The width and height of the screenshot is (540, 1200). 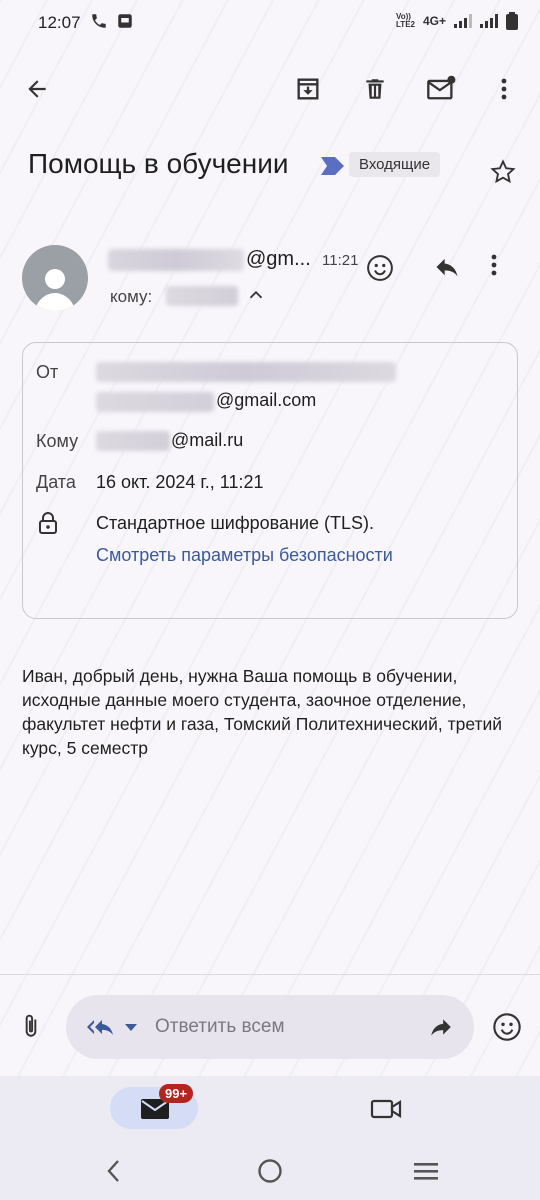 I want to click on from-label: От, so click(x=47, y=372).